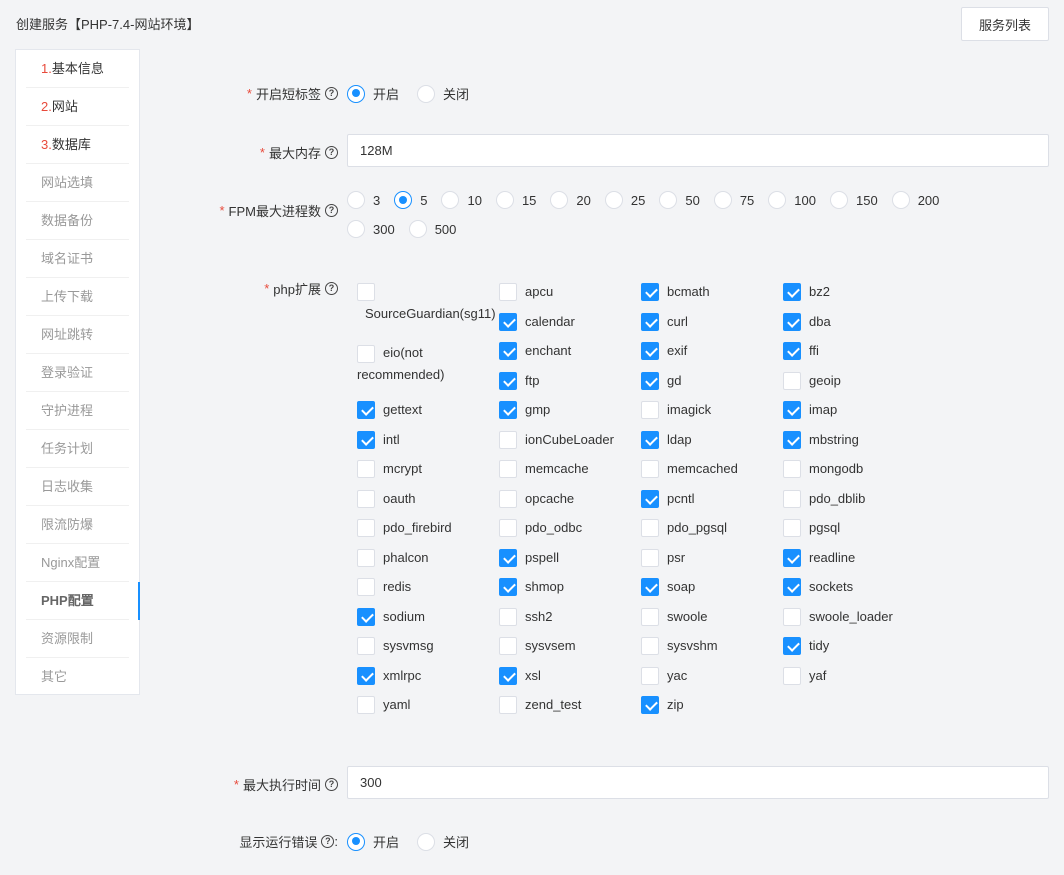 This screenshot has width=1064, height=875. I want to click on php-ext-checkbox: swoole, so click(674, 617).